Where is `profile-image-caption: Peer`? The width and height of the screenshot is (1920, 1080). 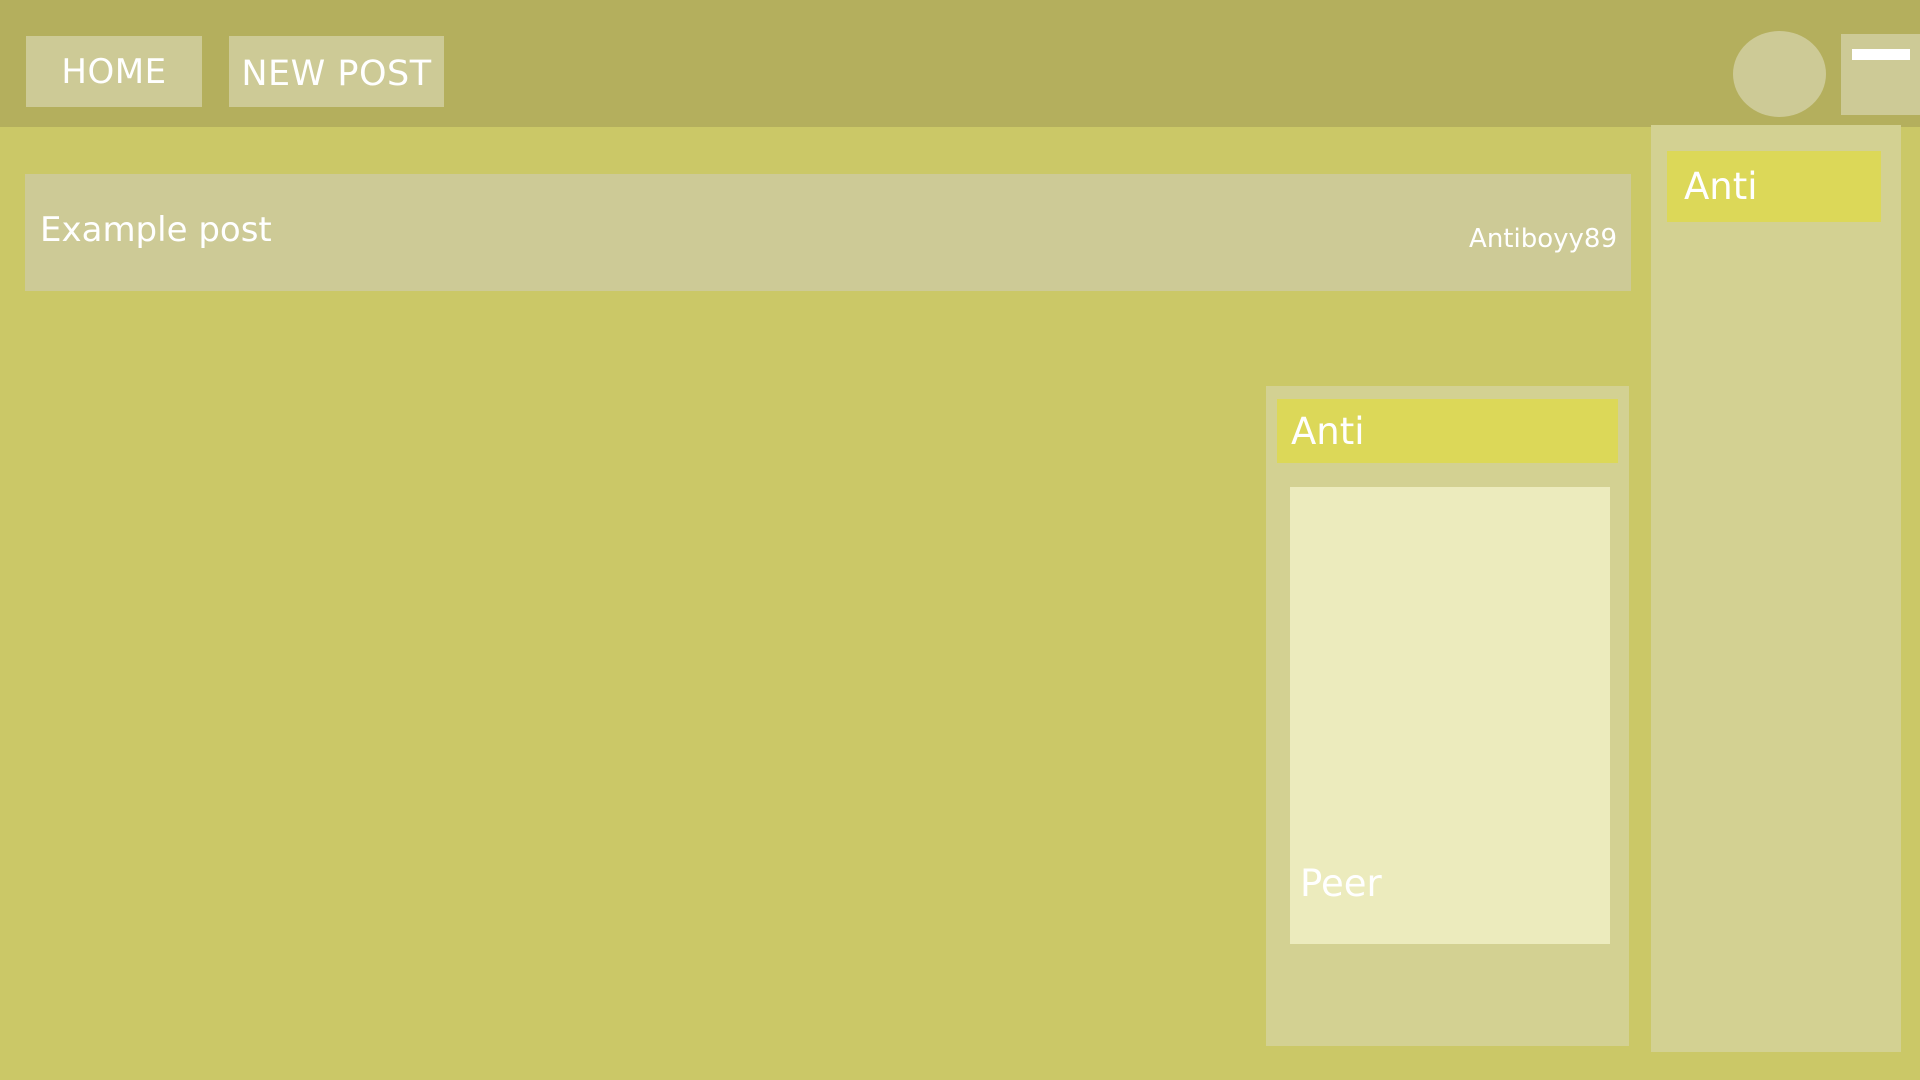
profile-image-caption: Peer is located at coordinates (1341, 883).